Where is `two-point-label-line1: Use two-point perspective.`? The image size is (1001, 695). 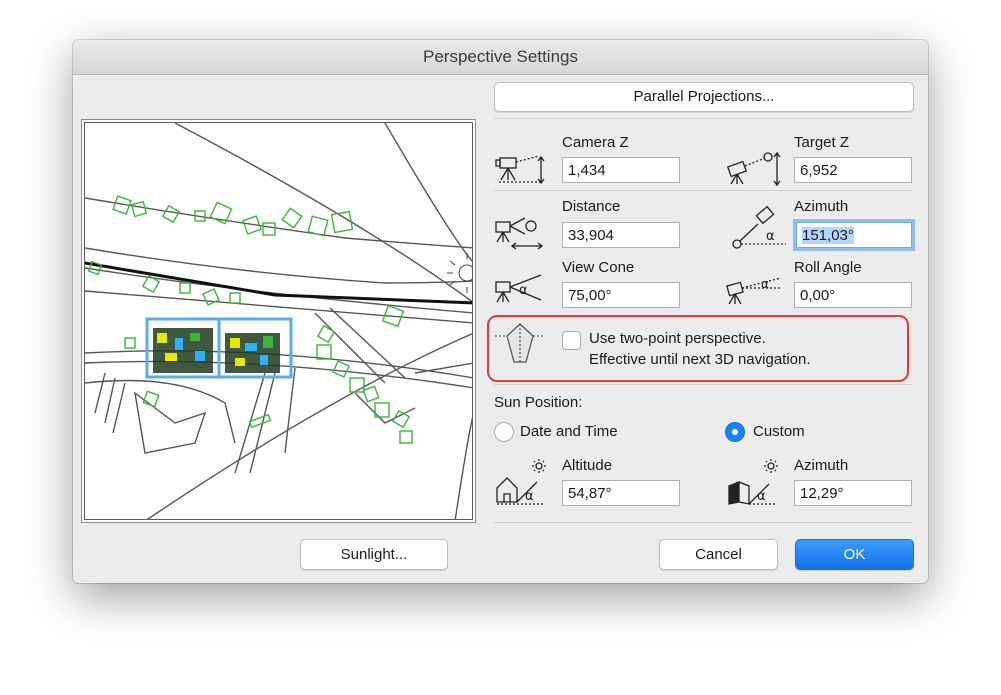 two-point-label-line1: Use two-point perspective. is located at coordinates (677, 338).